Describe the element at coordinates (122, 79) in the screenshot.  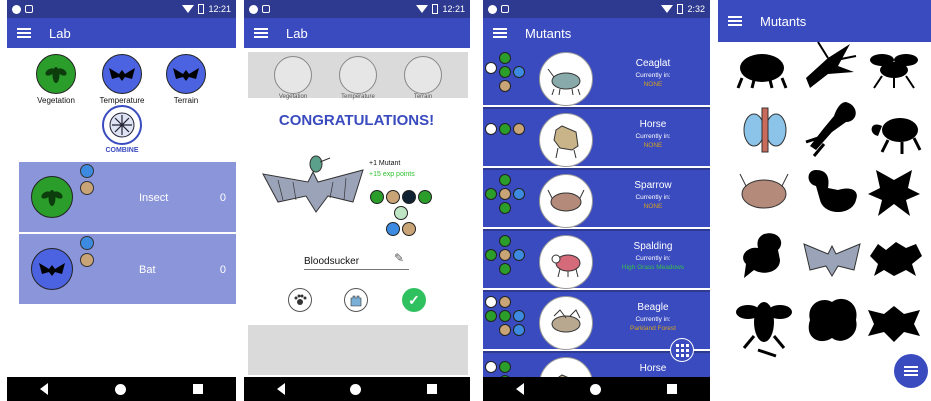
I see `category-temperature: Temperature` at that location.